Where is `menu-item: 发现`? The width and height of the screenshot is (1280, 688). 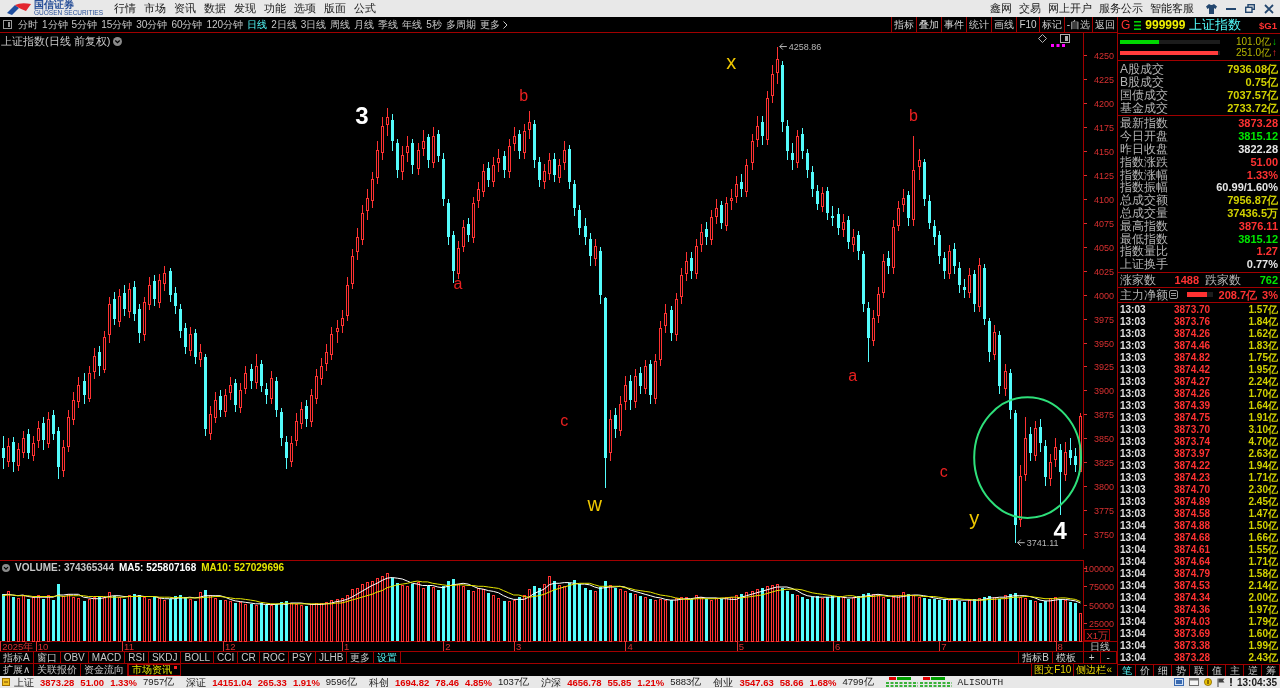 menu-item: 发现 is located at coordinates (245, 8).